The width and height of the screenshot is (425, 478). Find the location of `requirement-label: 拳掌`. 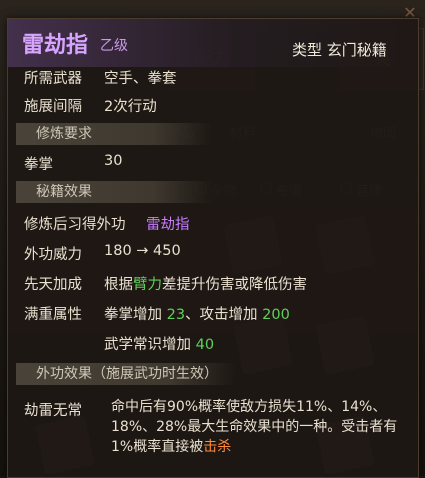

requirement-label: 拳掌 is located at coordinates (38, 165).